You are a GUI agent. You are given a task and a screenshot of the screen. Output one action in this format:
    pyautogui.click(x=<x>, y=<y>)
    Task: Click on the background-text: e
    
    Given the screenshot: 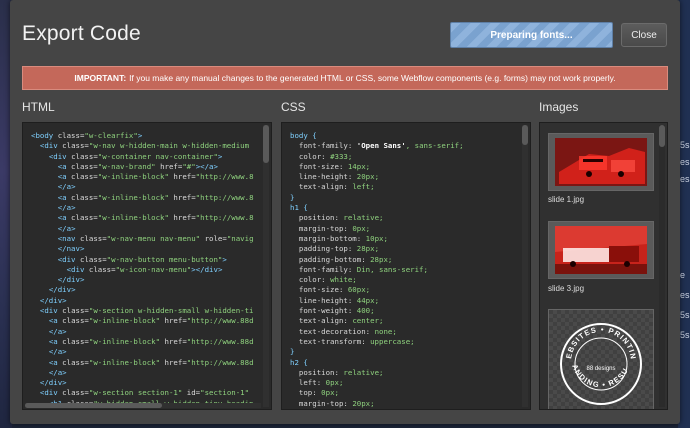 What is the action you would take?
    pyautogui.click(x=683, y=275)
    